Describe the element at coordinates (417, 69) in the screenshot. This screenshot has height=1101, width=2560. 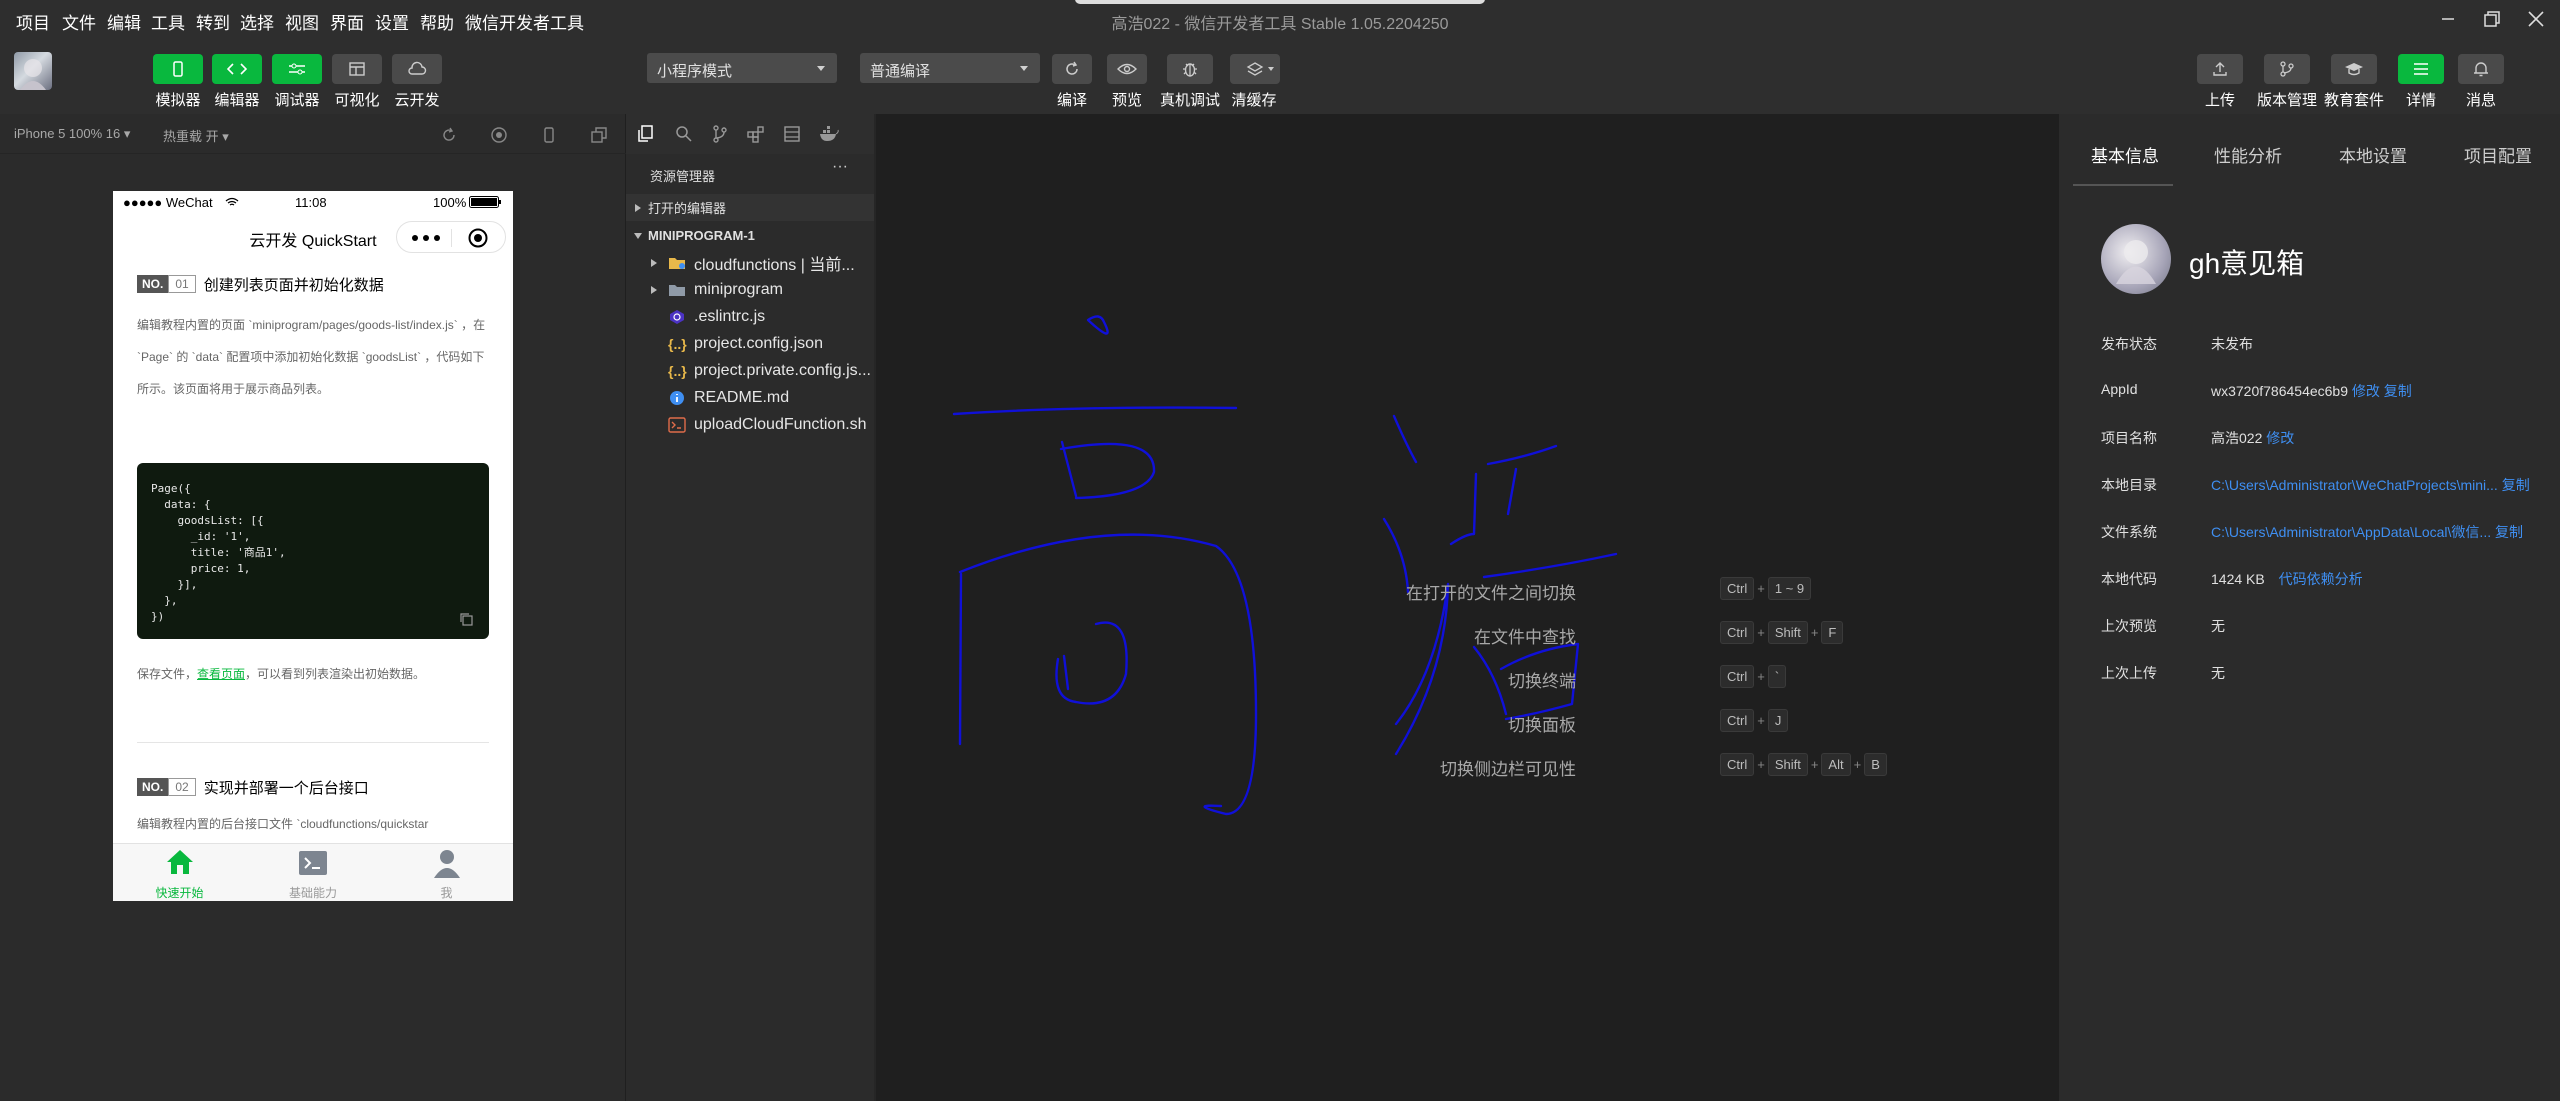
I see `cloud-dev-button` at that location.